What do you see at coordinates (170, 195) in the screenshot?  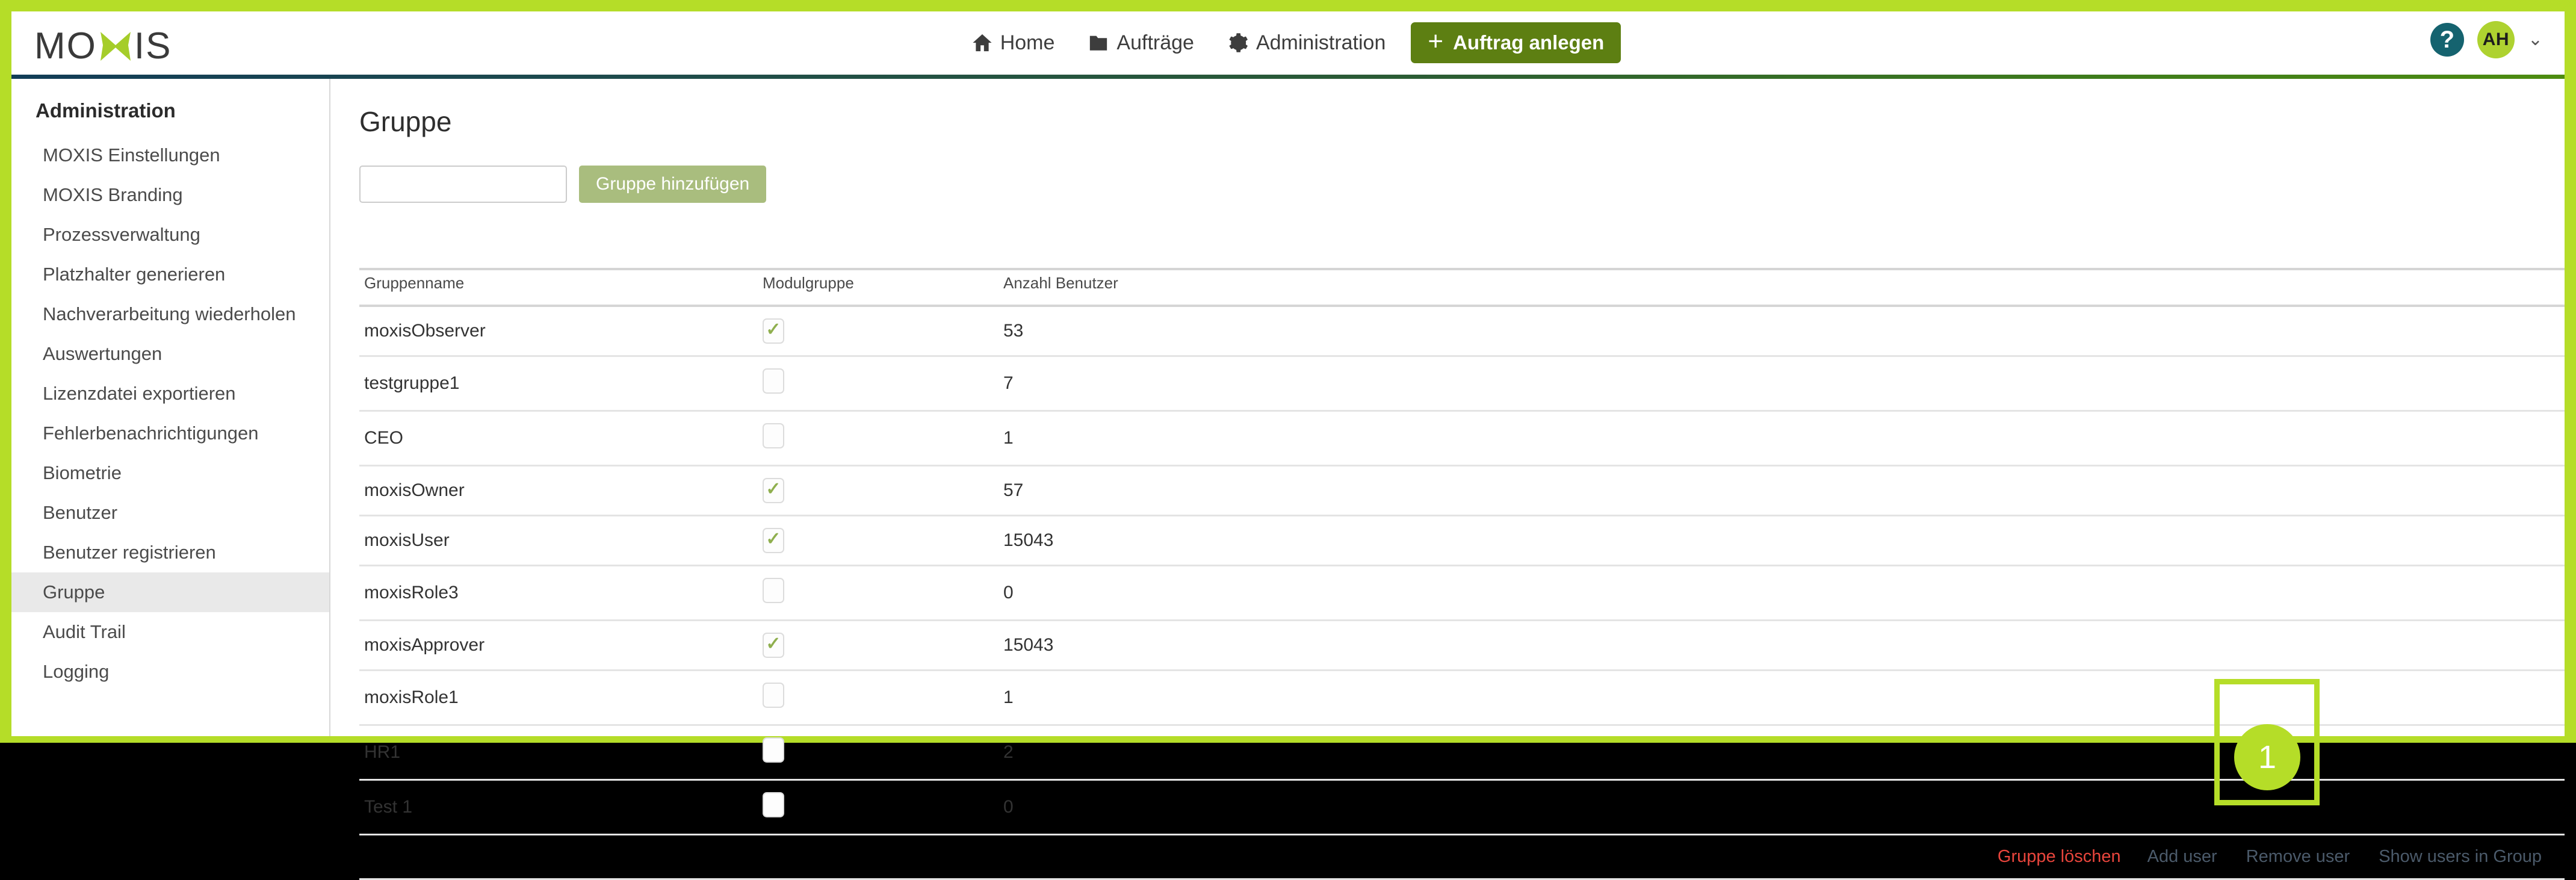 I see `sidebar-item-moxis-branding: MOXIS Branding` at bounding box center [170, 195].